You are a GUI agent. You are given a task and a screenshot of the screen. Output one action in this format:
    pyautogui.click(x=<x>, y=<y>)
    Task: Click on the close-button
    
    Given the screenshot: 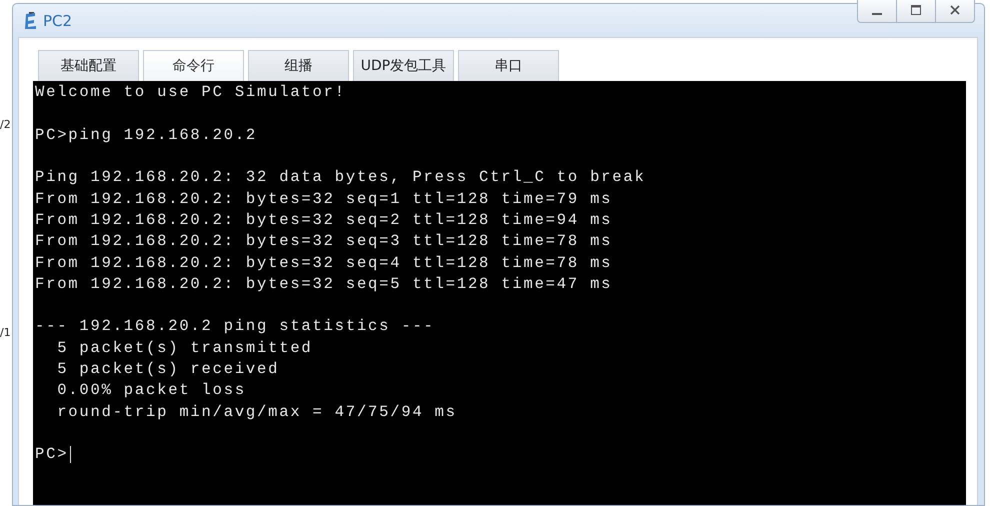 What is the action you would take?
    pyautogui.click(x=955, y=11)
    